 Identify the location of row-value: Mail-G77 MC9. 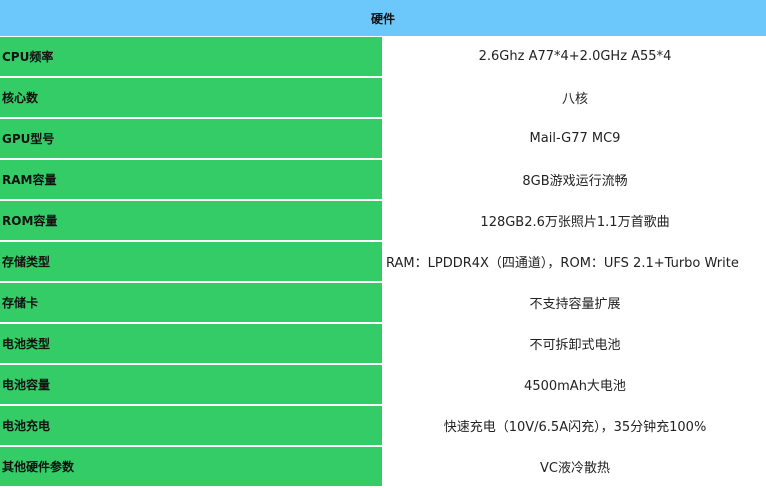
(575, 138).